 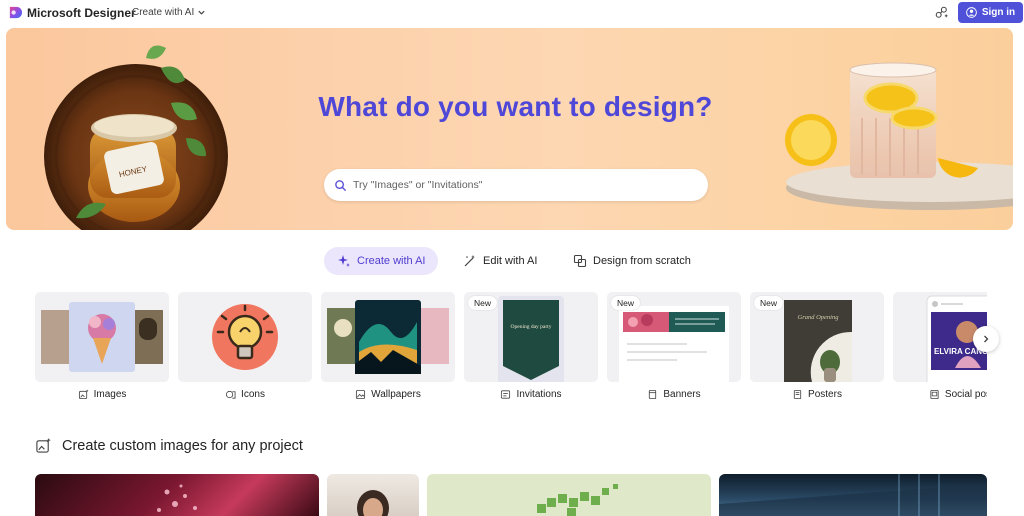 What do you see at coordinates (817, 337) in the screenshot?
I see `posters-thumbnail: Grand Opening New` at bounding box center [817, 337].